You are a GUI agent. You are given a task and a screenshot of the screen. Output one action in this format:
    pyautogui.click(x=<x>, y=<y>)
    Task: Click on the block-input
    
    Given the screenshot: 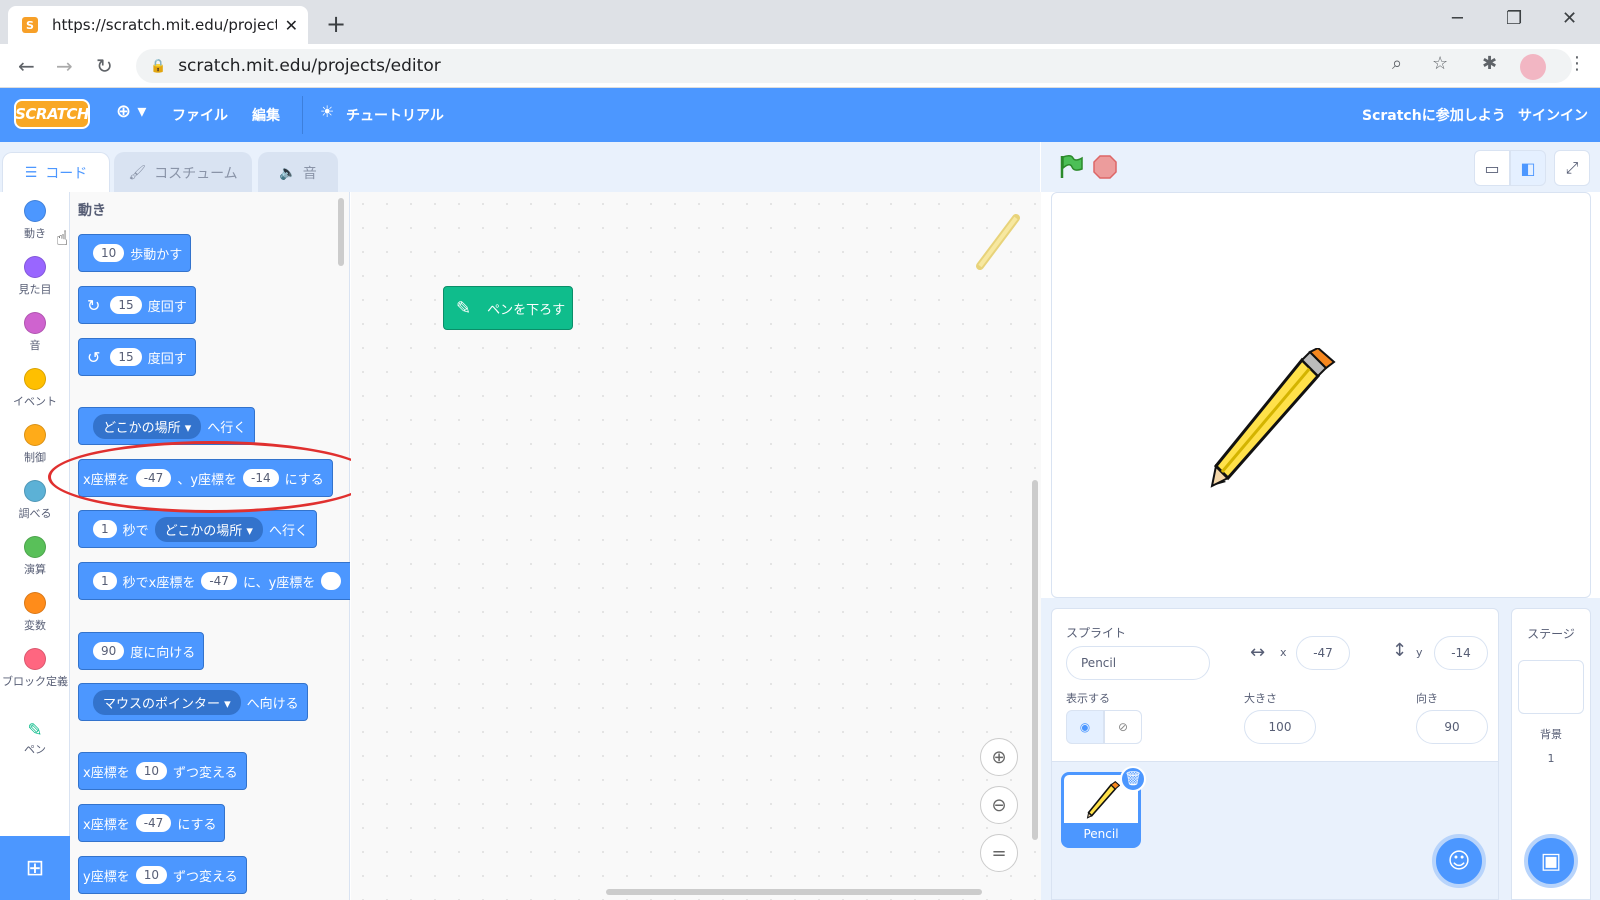 What is the action you would take?
    pyautogui.click(x=331, y=581)
    